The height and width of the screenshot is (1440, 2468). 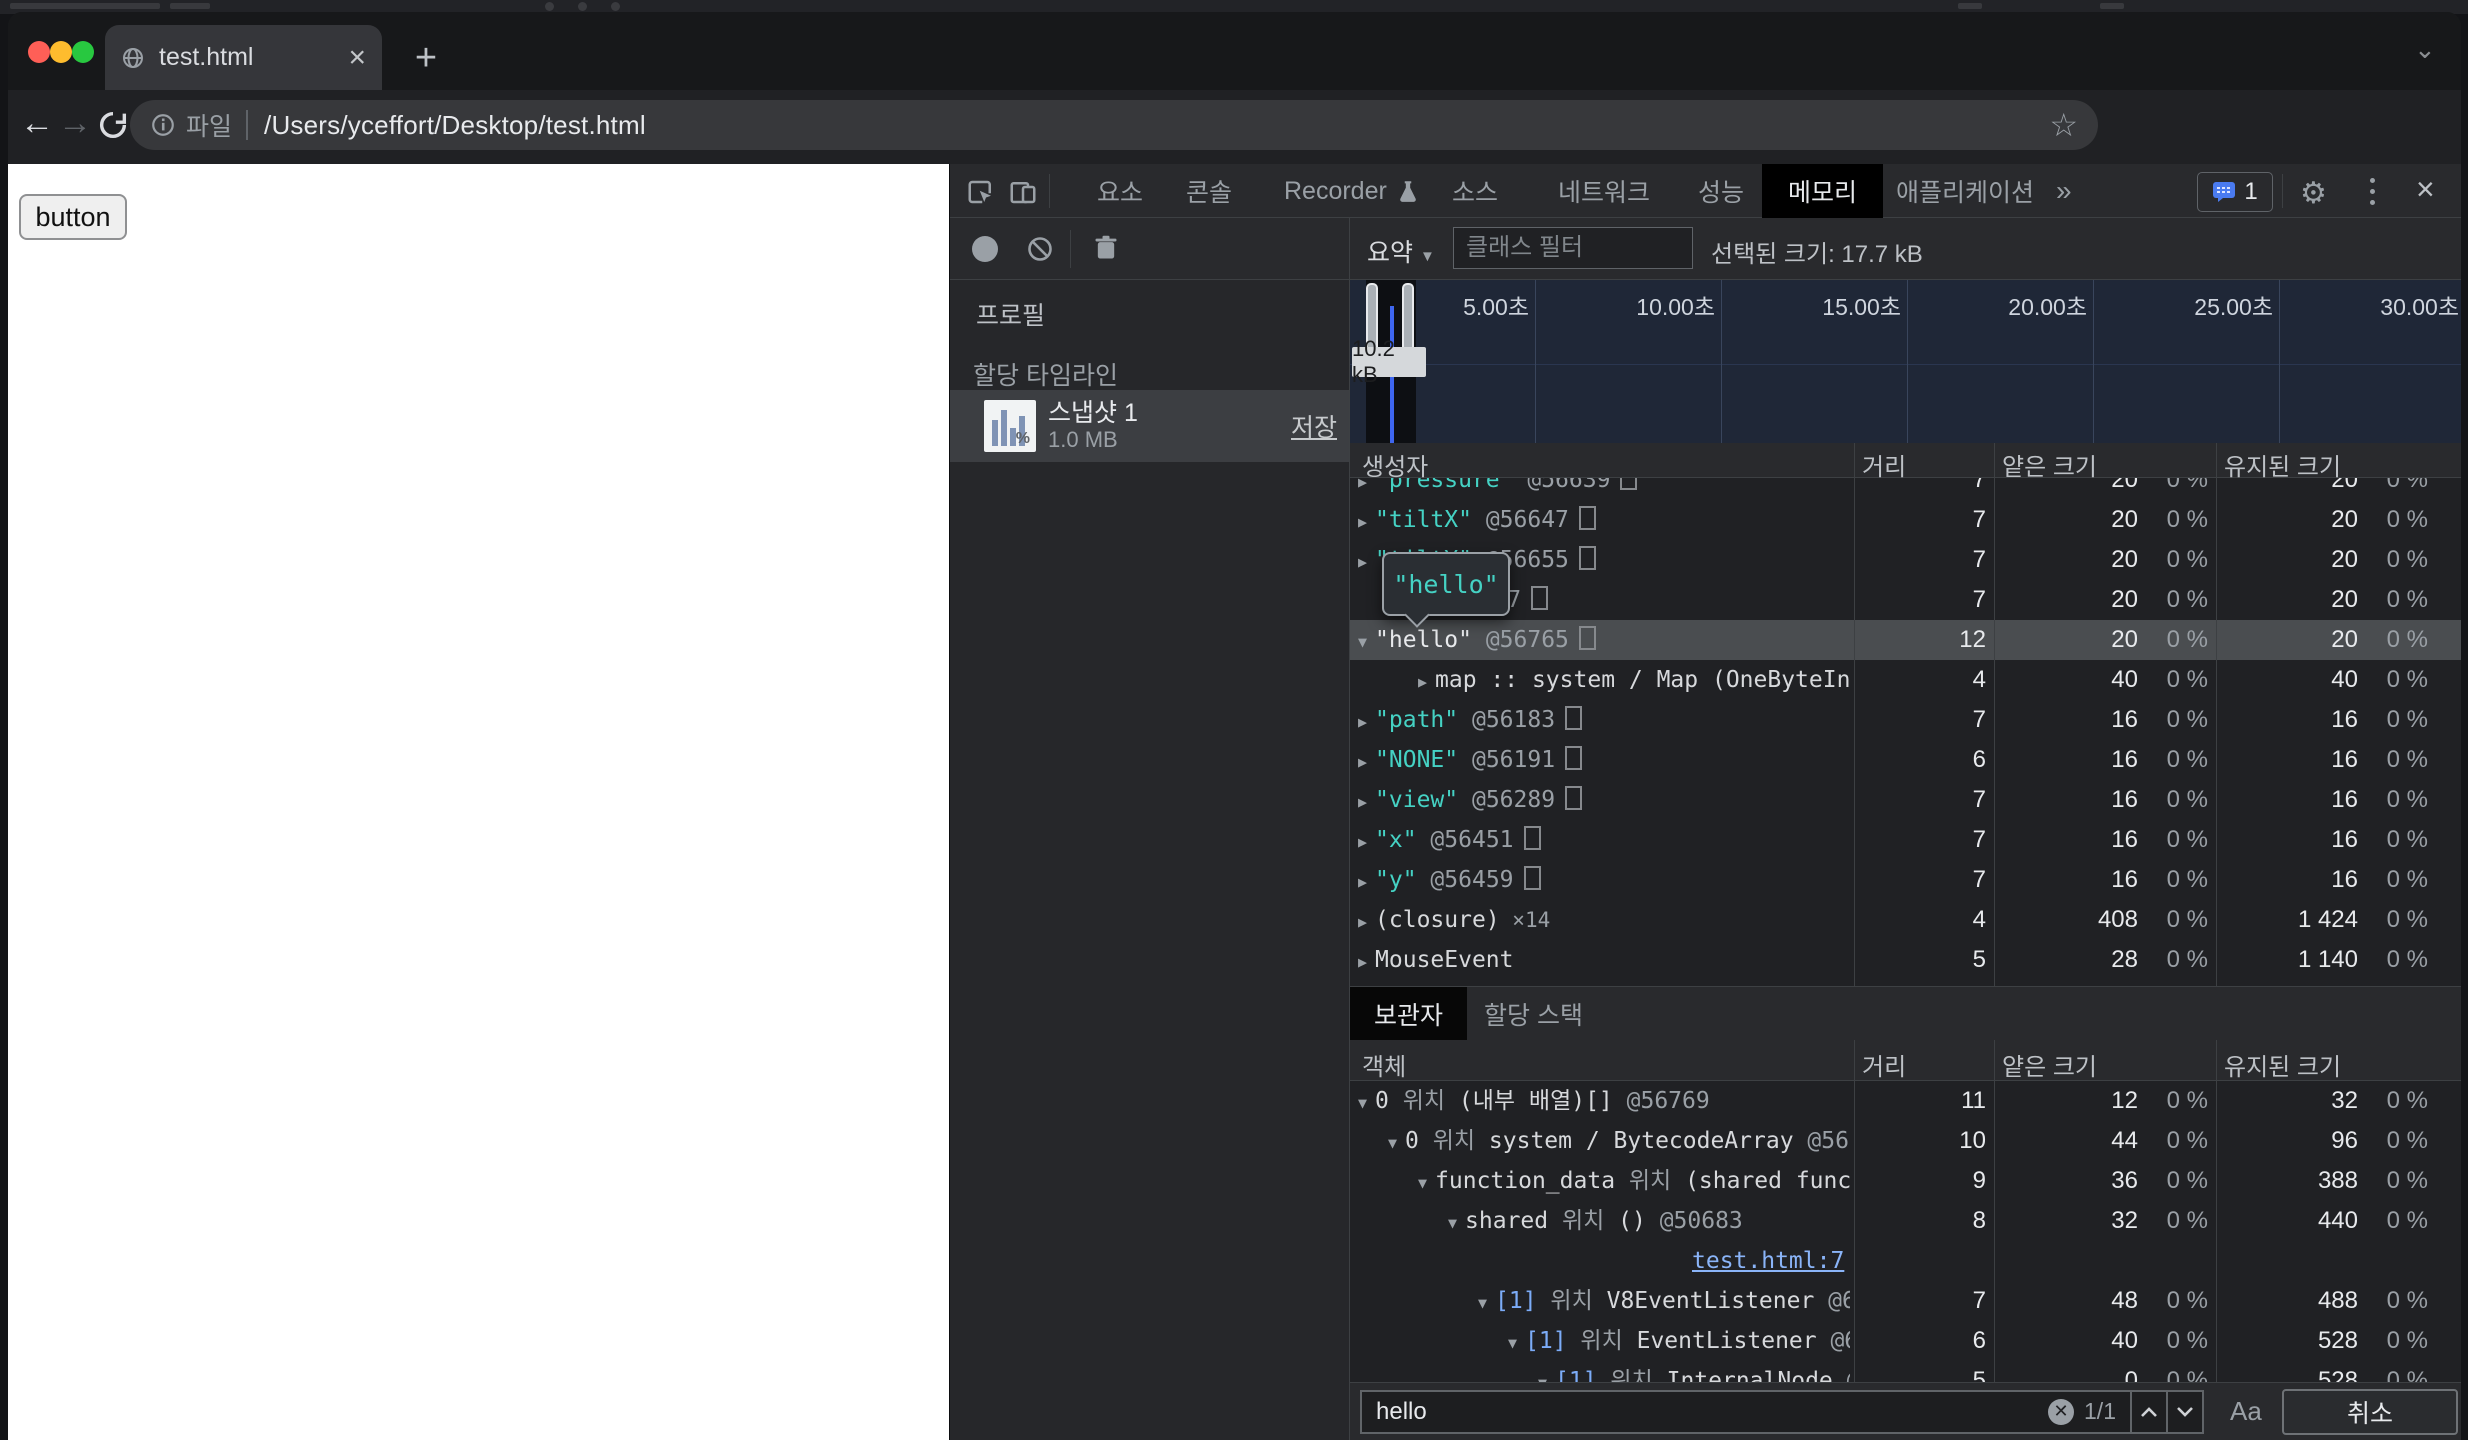 What do you see at coordinates (2425, 49) in the screenshot?
I see `tab-search-chevron-icon: ⌄` at bounding box center [2425, 49].